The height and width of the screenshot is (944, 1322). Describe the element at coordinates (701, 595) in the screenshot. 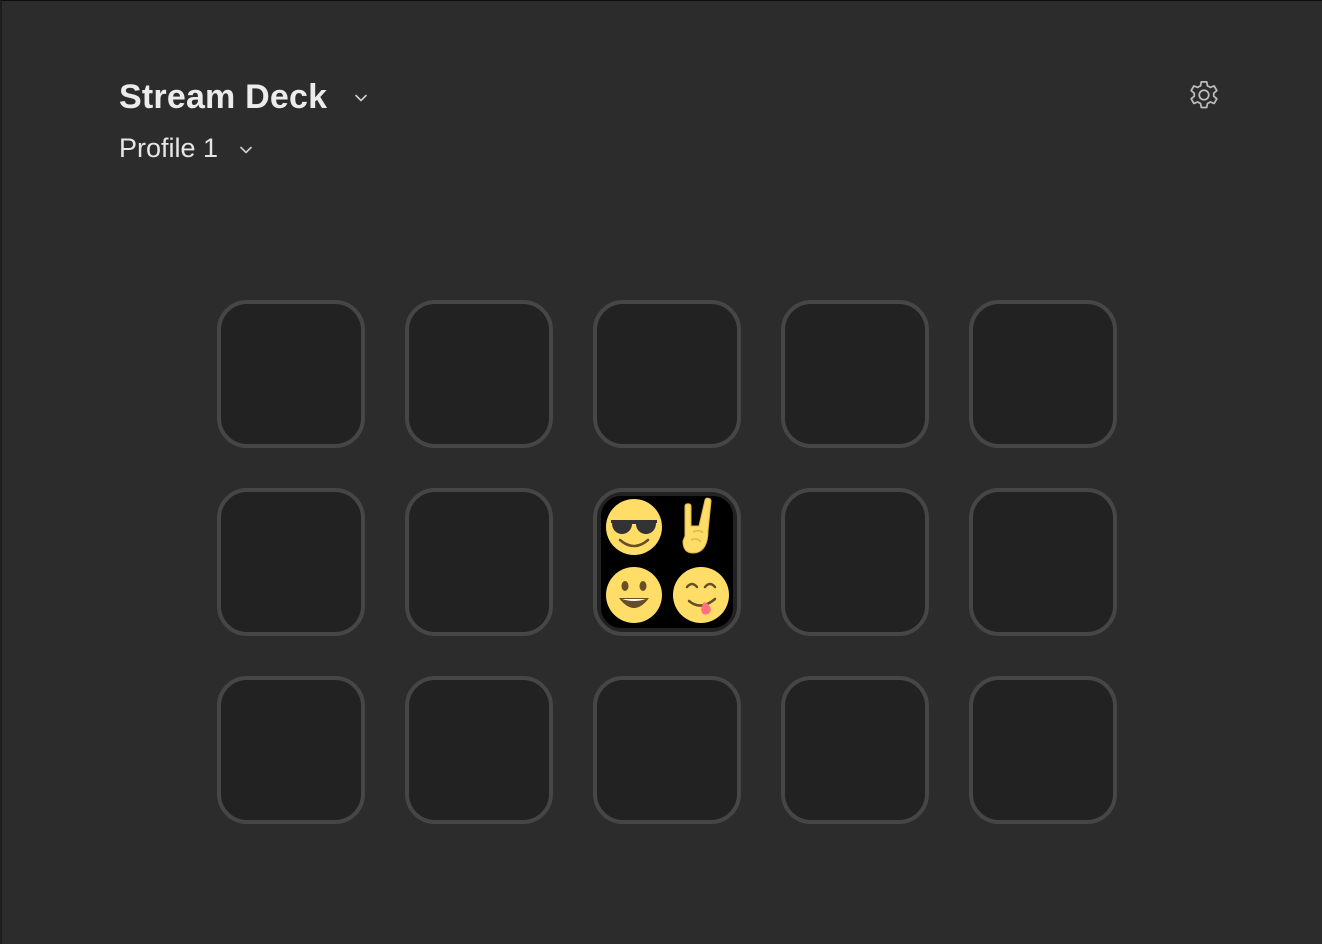

I see `face-savoring-food-icon` at that location.